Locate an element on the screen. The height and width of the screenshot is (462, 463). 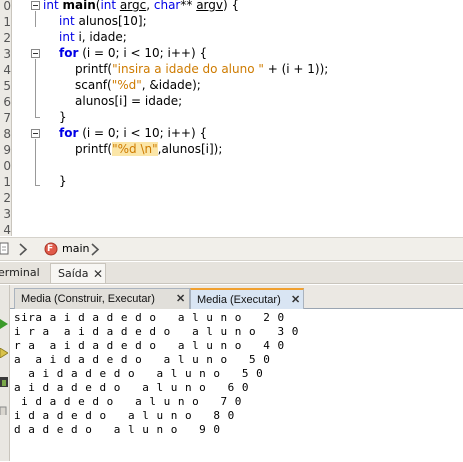
code-token: ,alunos[i]); is located at coordinates (190, 149).